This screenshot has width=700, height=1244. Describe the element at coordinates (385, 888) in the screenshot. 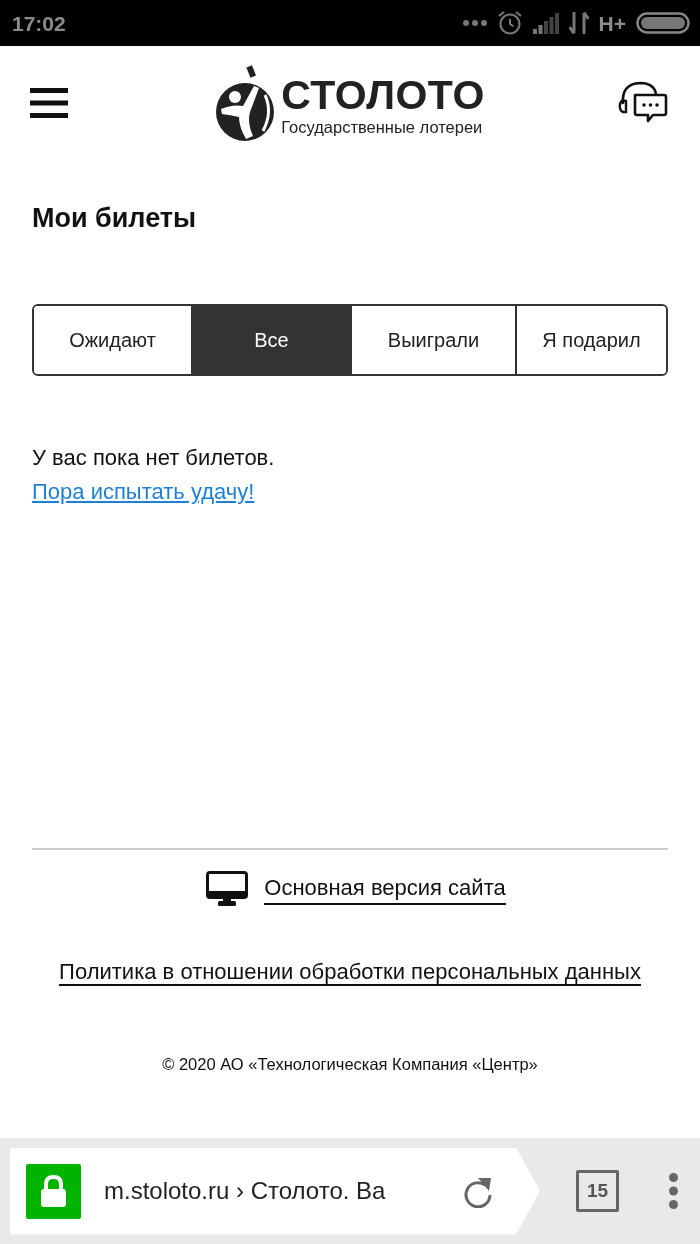

I see `desktop-version-link: Основная версия сайта` at that location.